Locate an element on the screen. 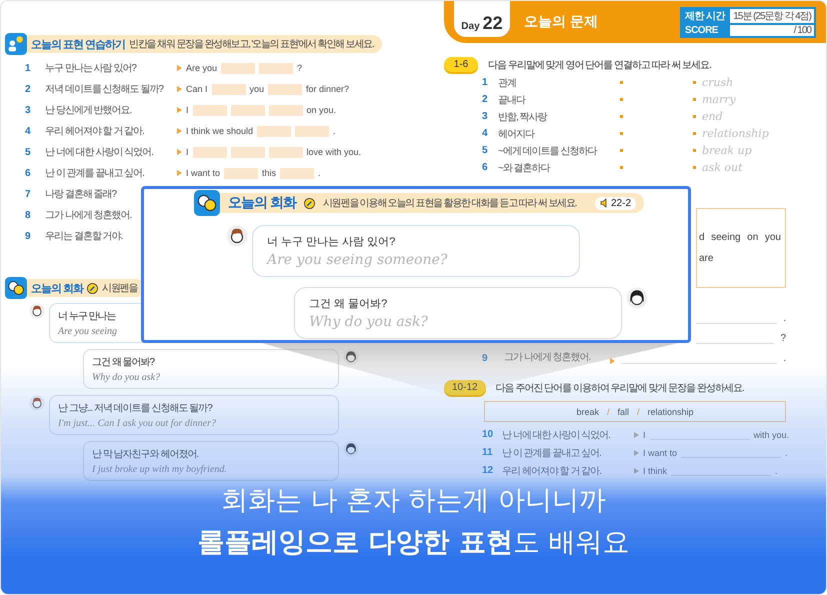  english-text: for dinner? is located at coordinates (328, 89).